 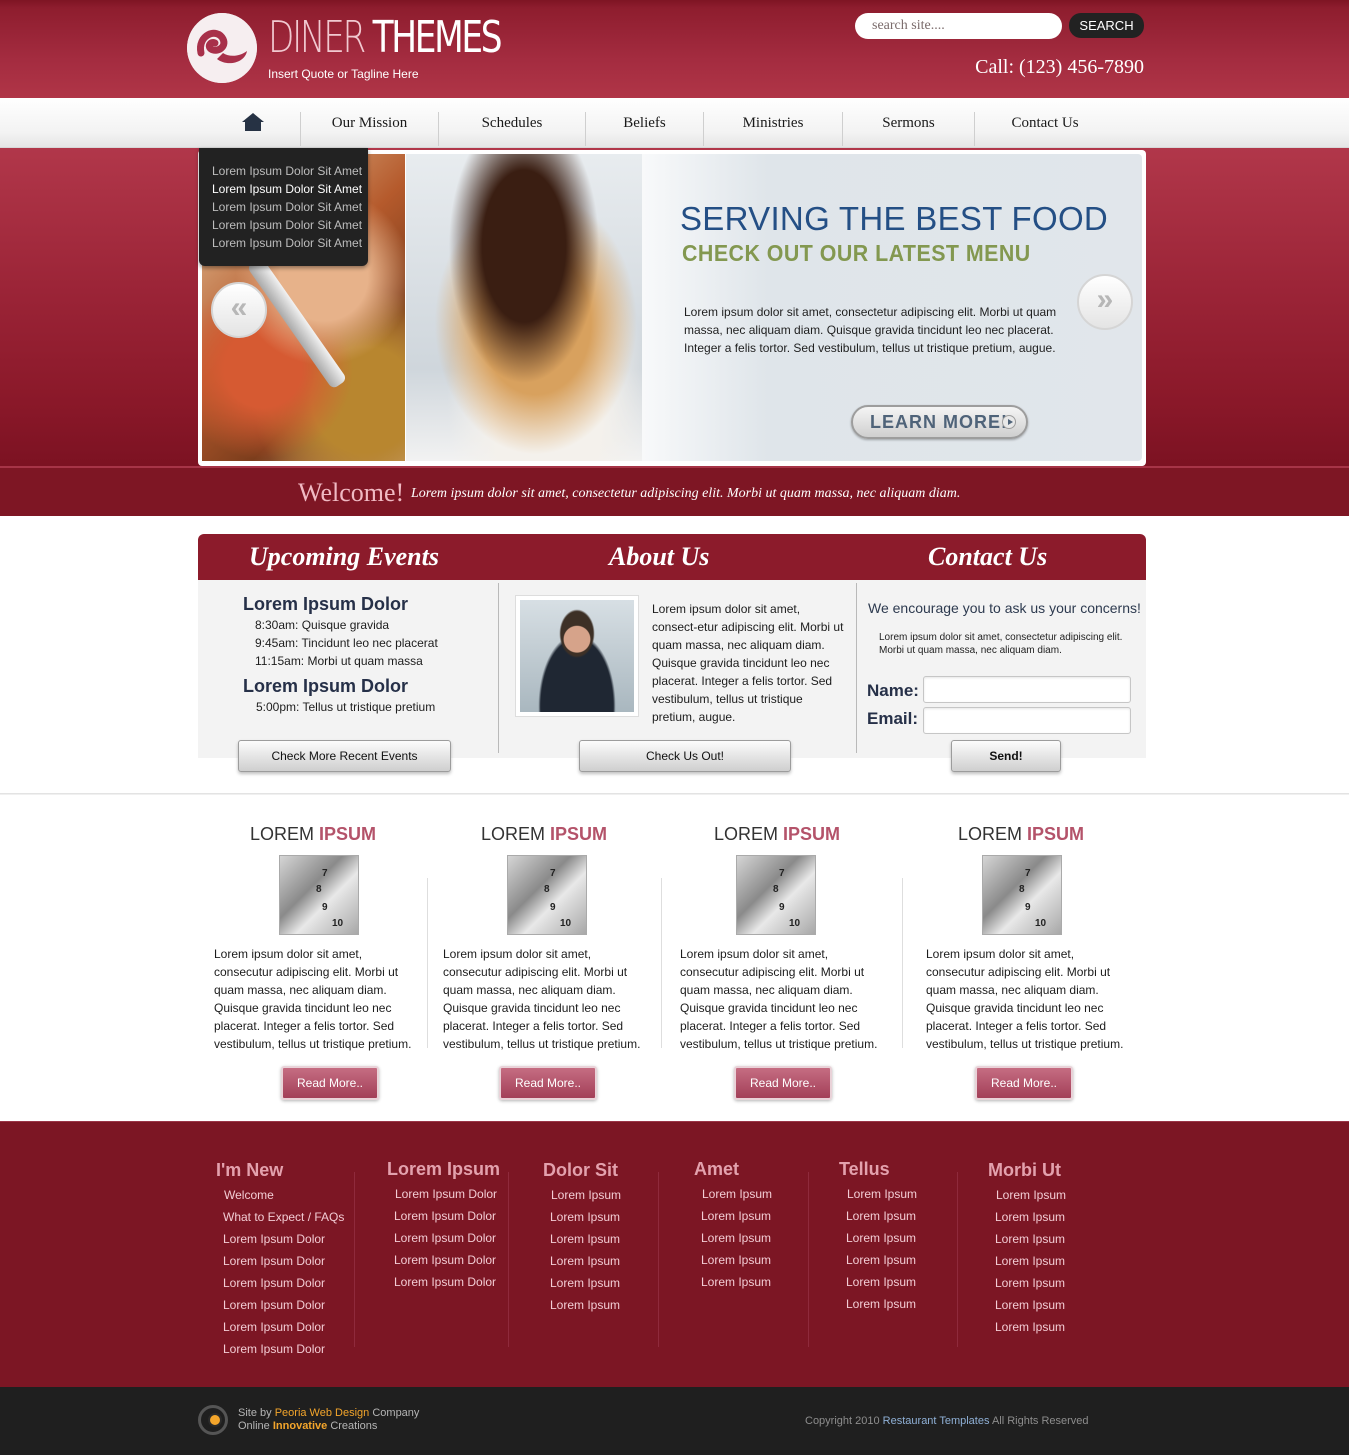 What do you see at coordinates (908, 123) in the screenshot?
I see `nav-item-sermons: Sermons` at bounding box center [908, 123].